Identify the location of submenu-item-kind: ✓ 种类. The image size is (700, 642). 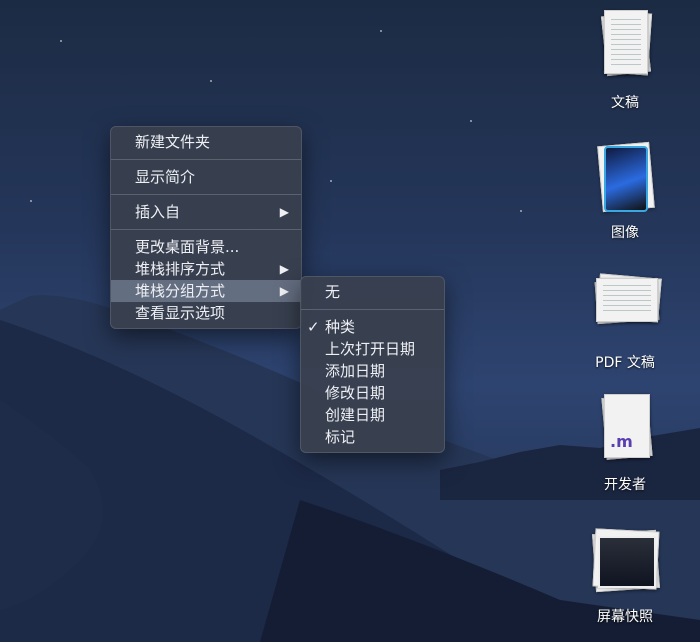
(372, 327).